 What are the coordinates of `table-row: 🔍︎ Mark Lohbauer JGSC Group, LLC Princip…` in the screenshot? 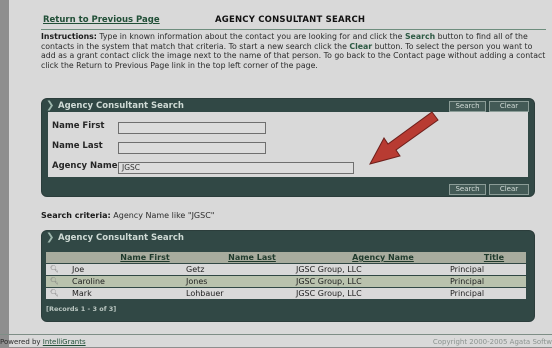 It's located at (286, 293).